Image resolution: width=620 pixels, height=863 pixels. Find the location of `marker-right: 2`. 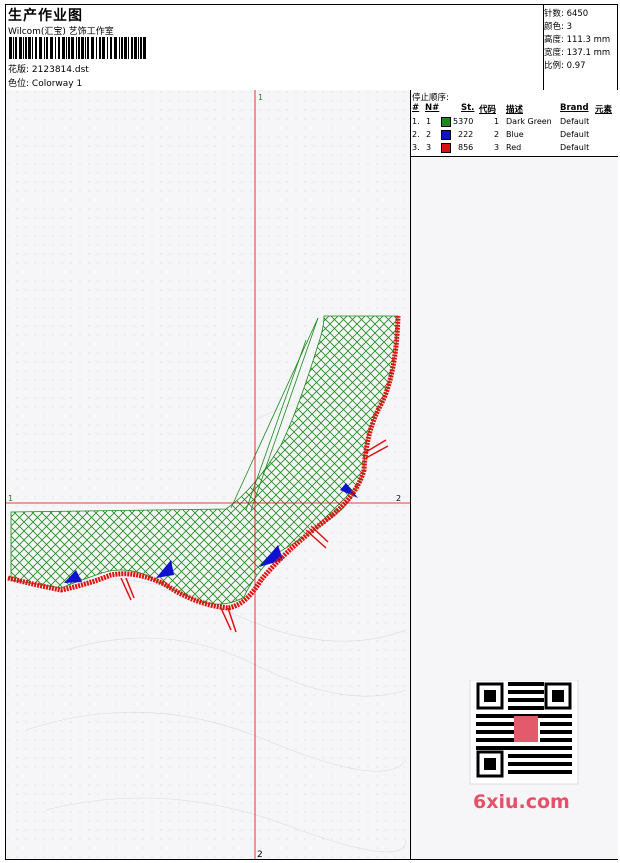

marker-right: 2 is located at coordinates (398, 498).